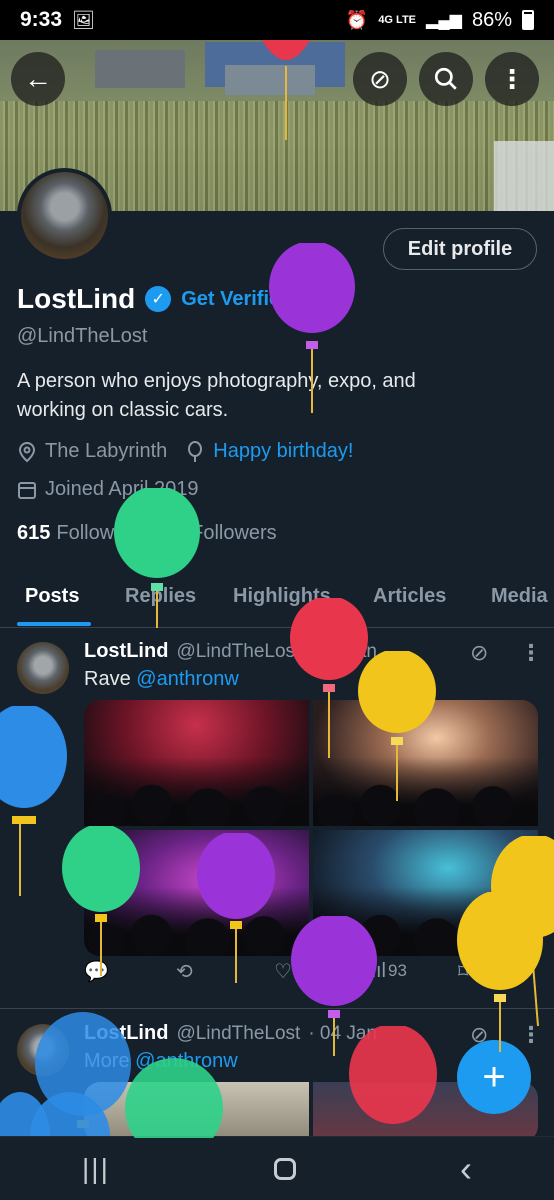 This screenshot has width=554, height=1200. Describe the element at coordinates (397, 970) in the screenshot. I see `views-count: 93` at that location.